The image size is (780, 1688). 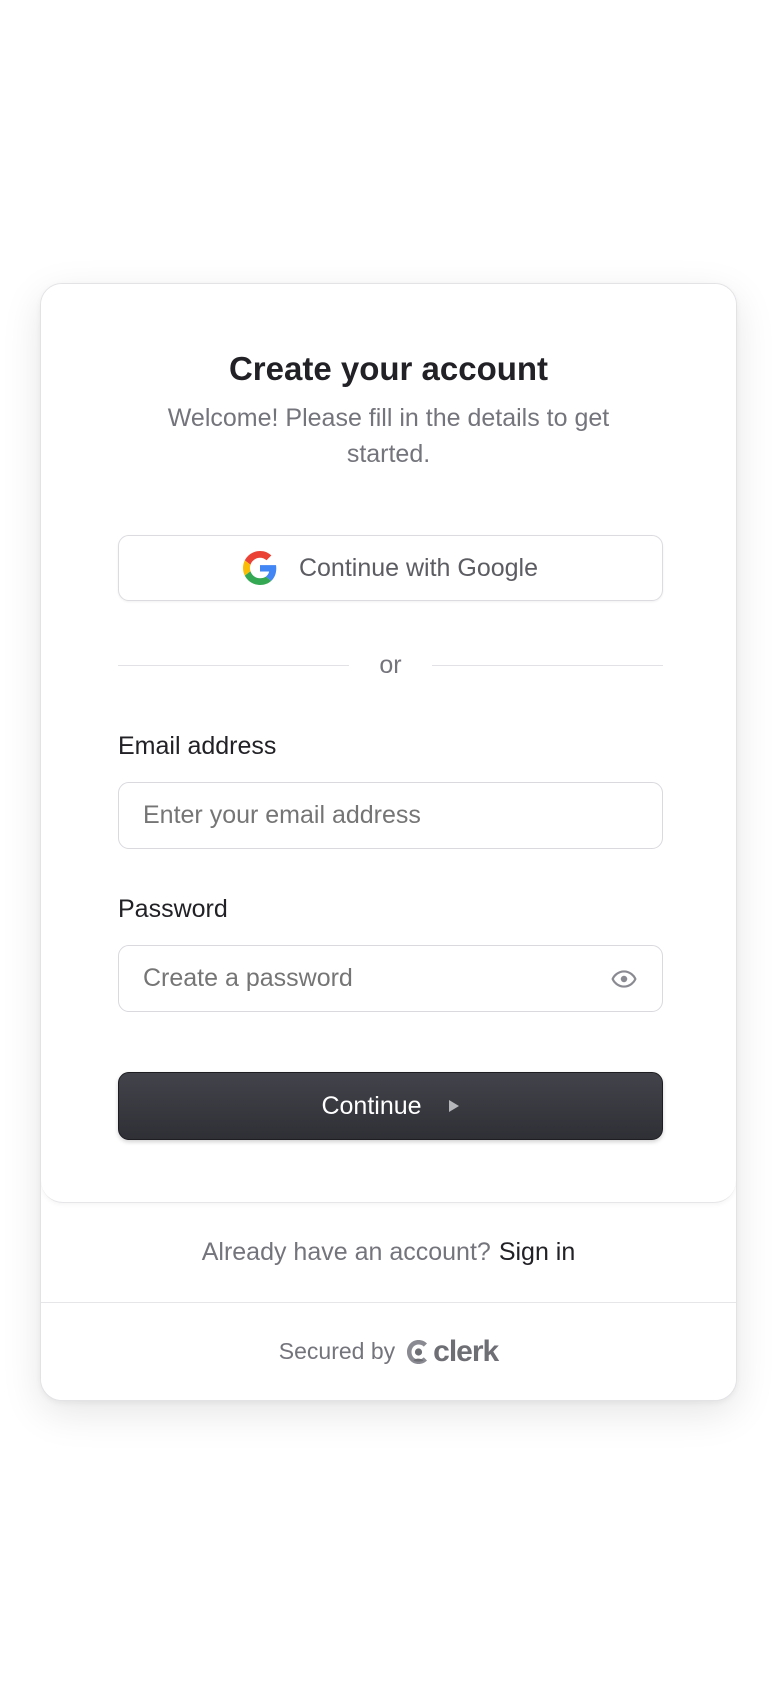 I want to click on email-input, so click(x=390, y=815).